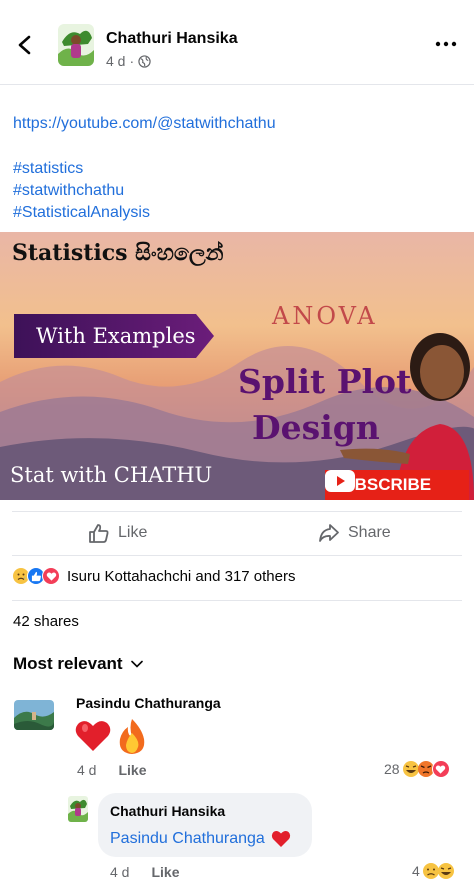  Describe the element at coordinates (132, 770) in the screenshot. I see `comment-like-button: Like` at that location.